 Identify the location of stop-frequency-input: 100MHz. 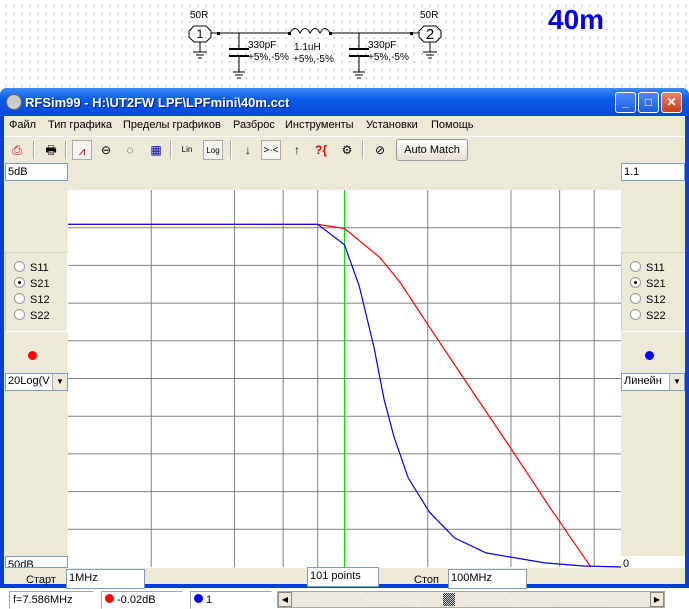
(487, 579).